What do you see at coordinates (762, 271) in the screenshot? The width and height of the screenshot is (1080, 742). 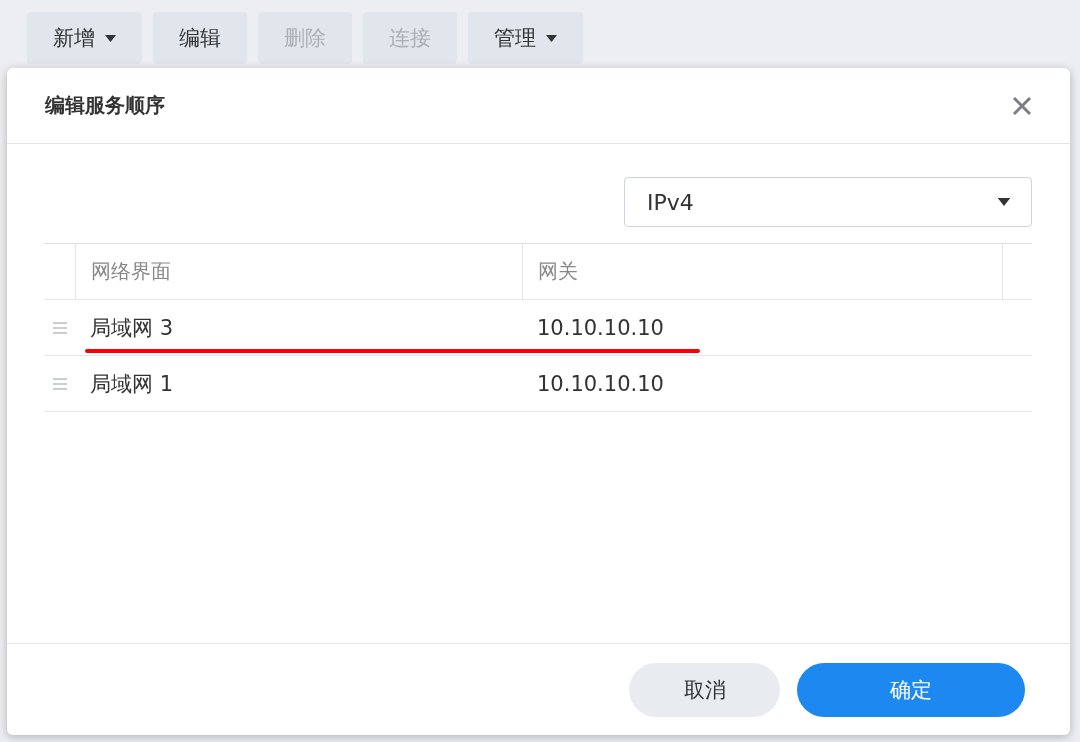 I see `column-header: 网关` at bounding box center [762, 271].